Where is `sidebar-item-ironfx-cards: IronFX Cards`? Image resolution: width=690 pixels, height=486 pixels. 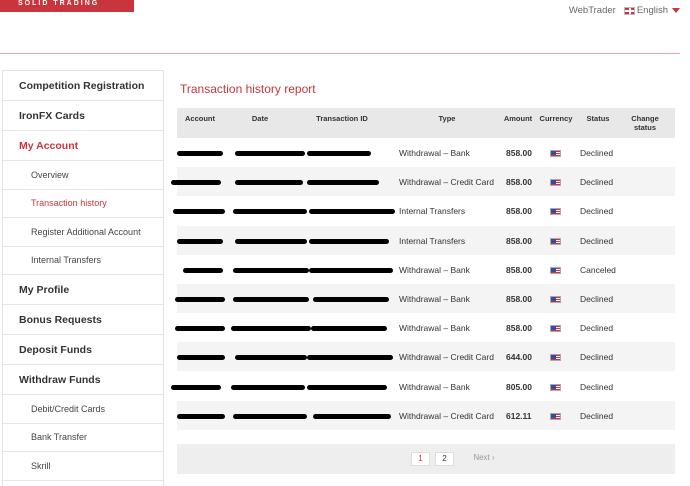
sidebar-item-ironfx-cards: IronFX Cards is located at coordinates (83, 116).